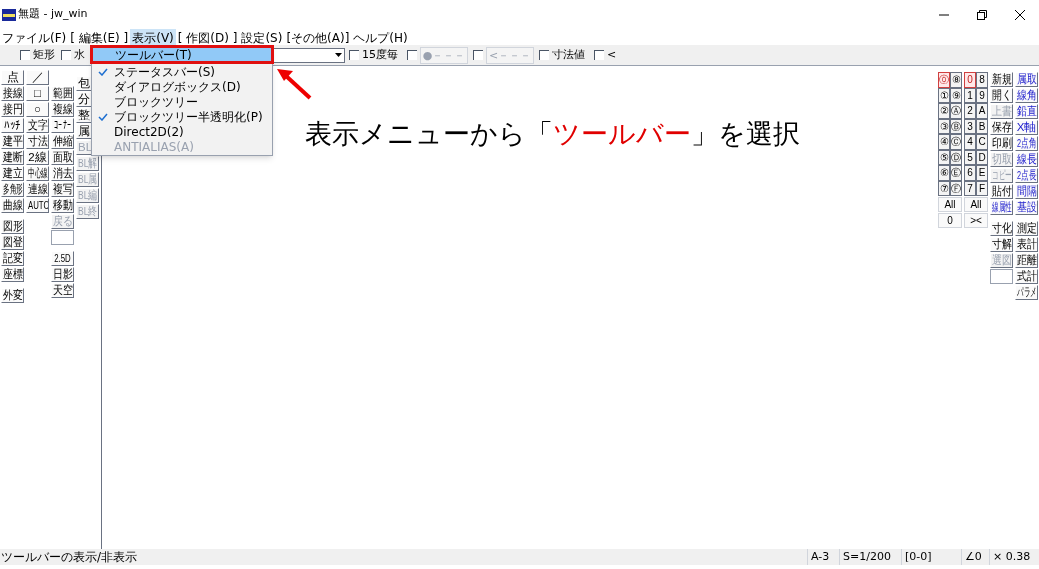 The width and height of the screenshot is (1039, 569). What do you see at coordinates (950, 220) in the screenshot?
I see `layer-group-button: 0` at bounding box center [950, 220].